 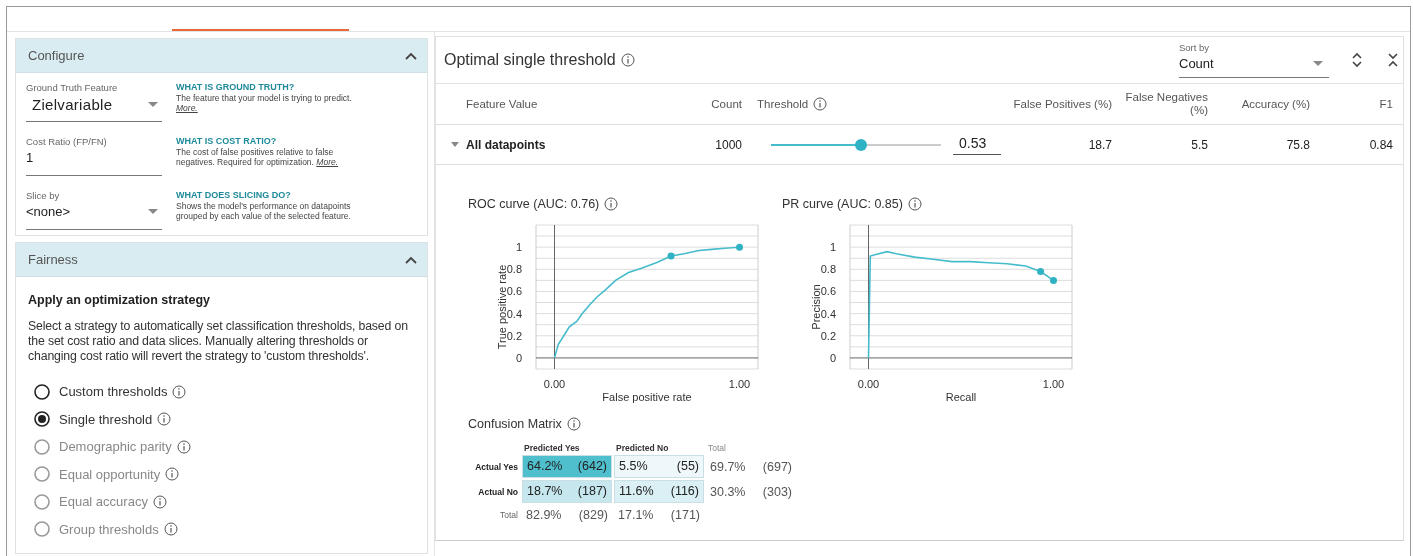 I want to click on table-cell-text: 0.84, so click(x=1380, y=144).